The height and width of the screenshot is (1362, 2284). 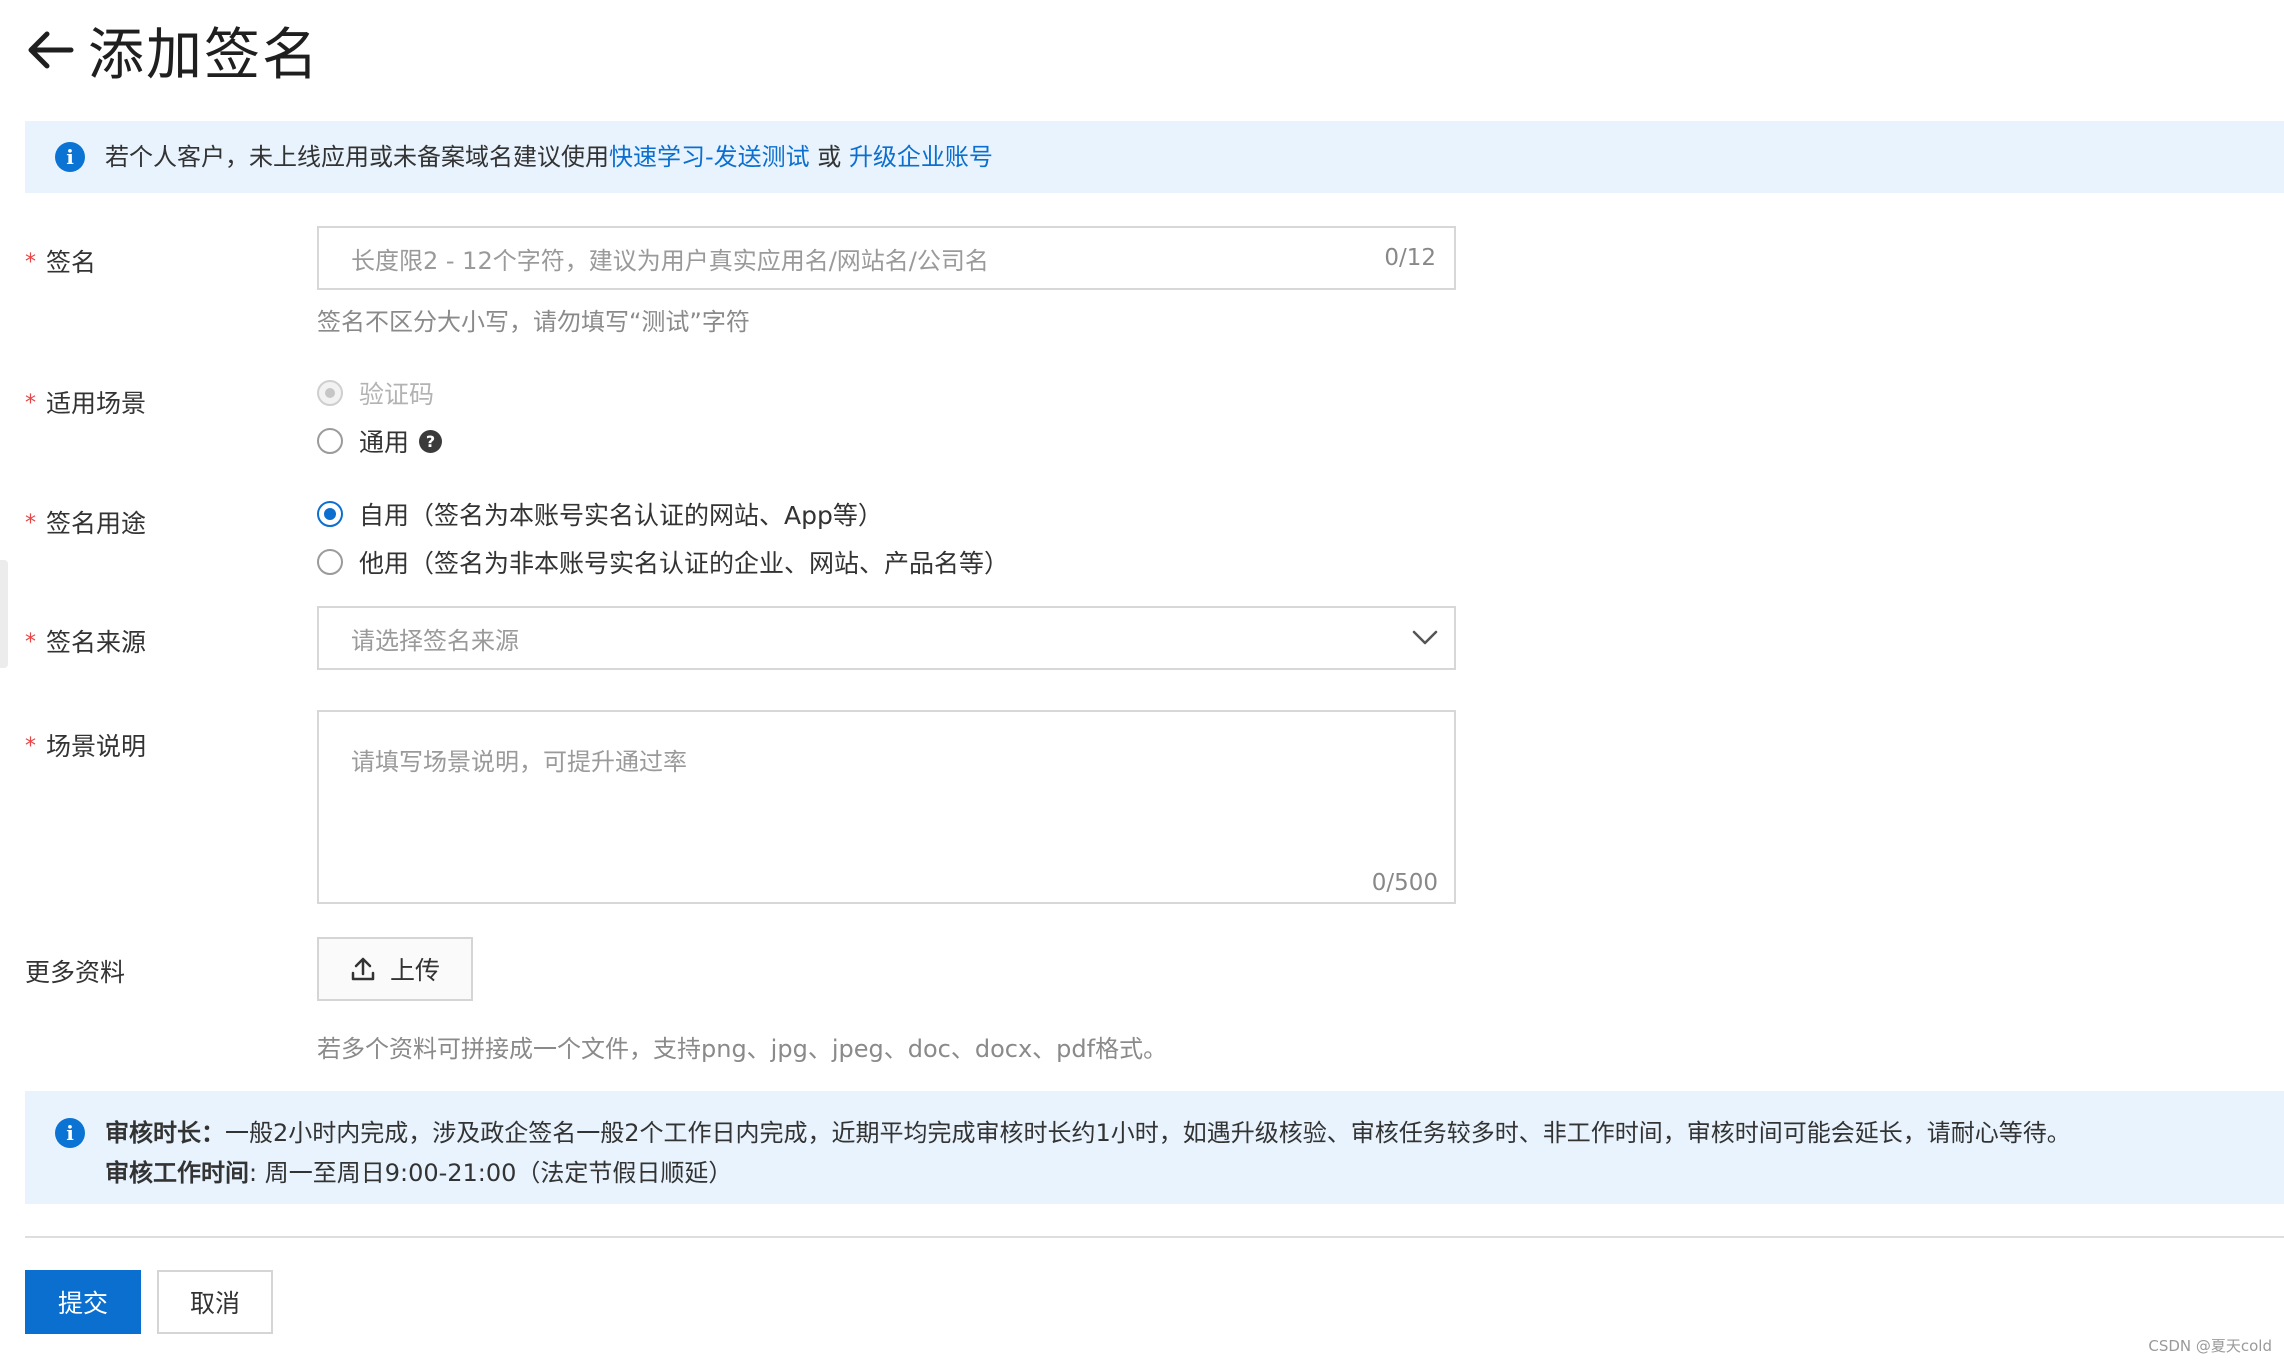 I want to click on radio-disabled, so click(x=330, y=393).